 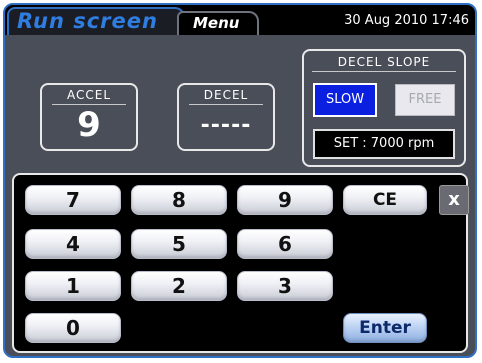 What do you see at coordinates (384, 71) in the screenshot?
I see `decel-slope-divider` at bounding box center [384, 71].